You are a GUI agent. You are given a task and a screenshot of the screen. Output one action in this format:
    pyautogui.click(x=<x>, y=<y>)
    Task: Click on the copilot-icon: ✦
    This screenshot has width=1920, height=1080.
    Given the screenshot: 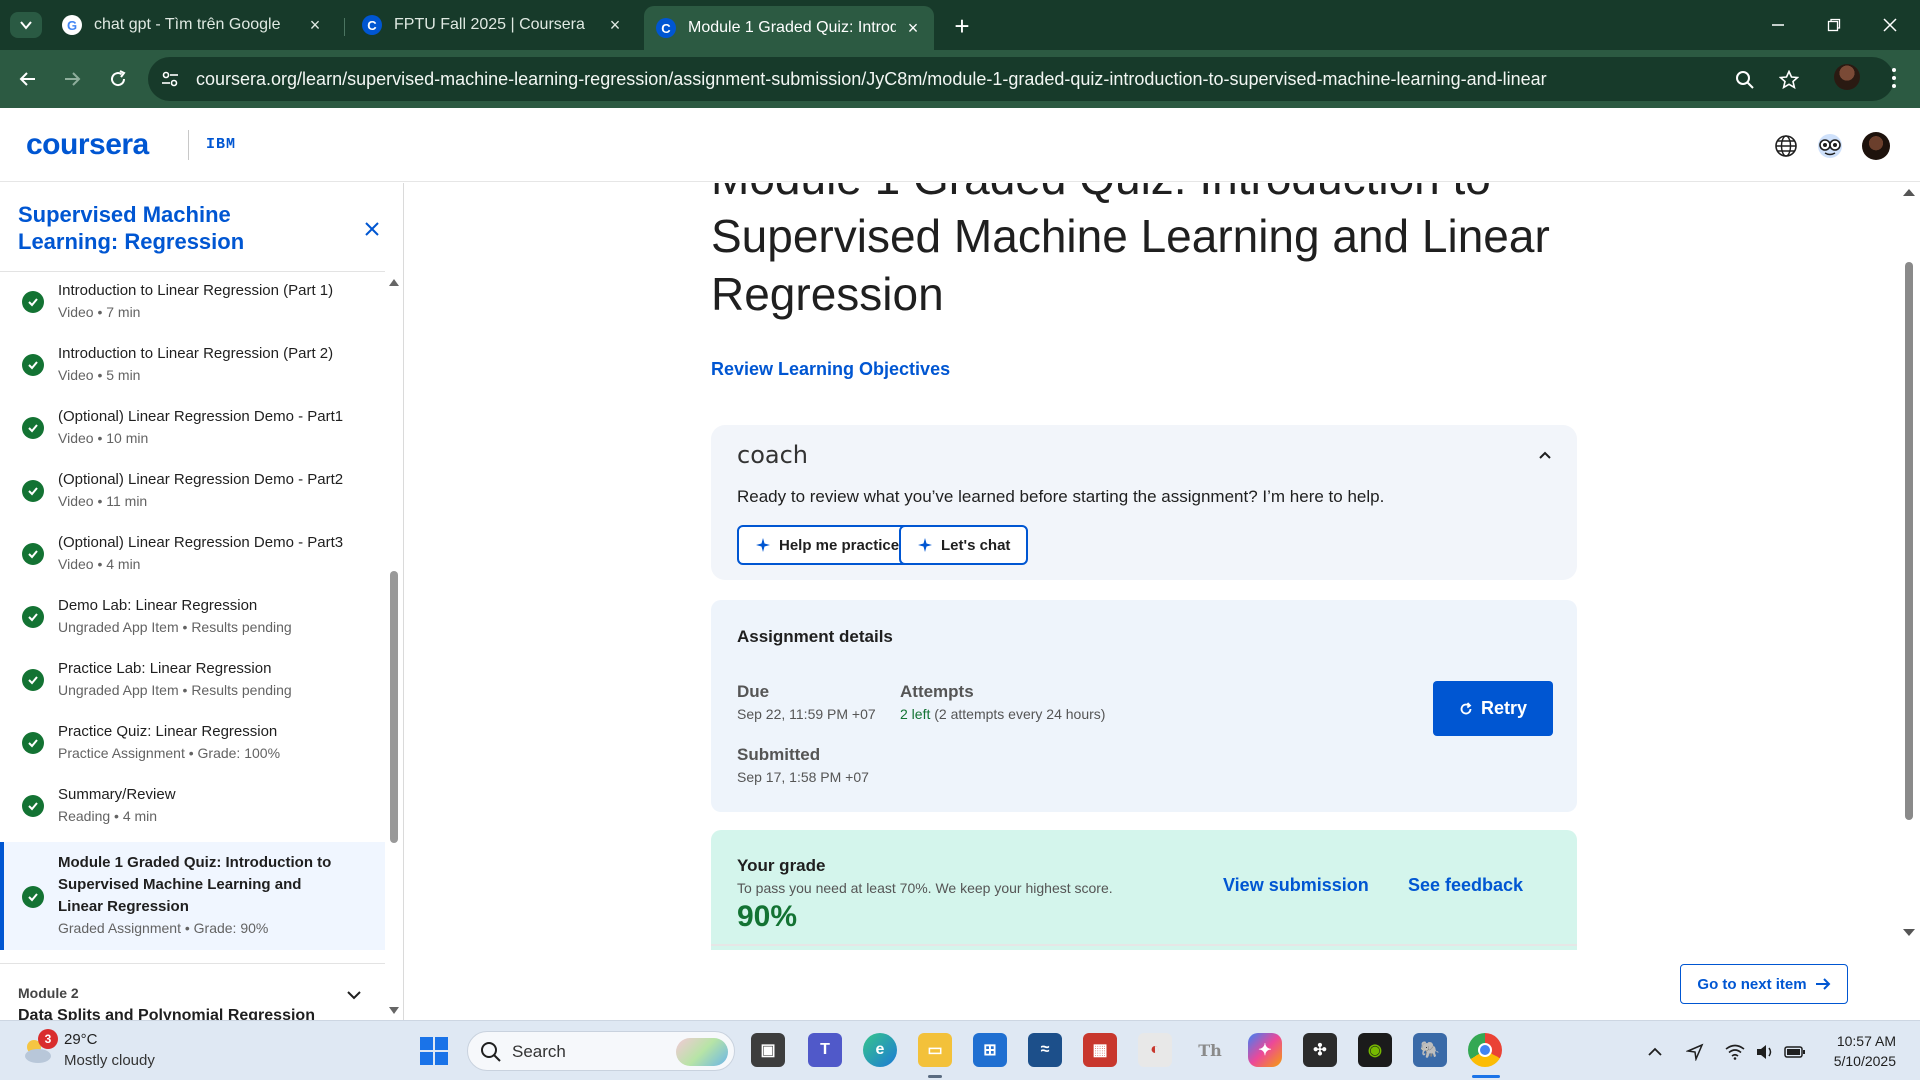 What is the action you would take?
    pyautogui.click(x=1265, y=1050)
    